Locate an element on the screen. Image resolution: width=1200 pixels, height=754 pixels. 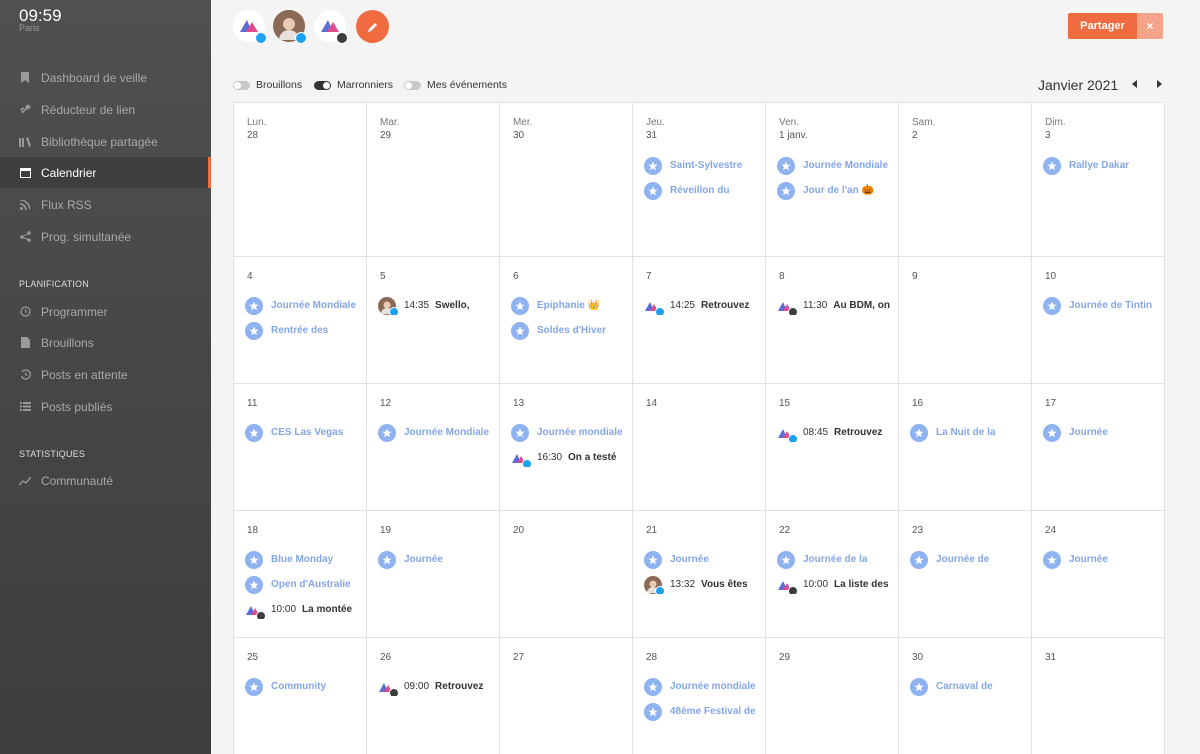
post-label: Retrouvez is located at coordinates (858, 432).